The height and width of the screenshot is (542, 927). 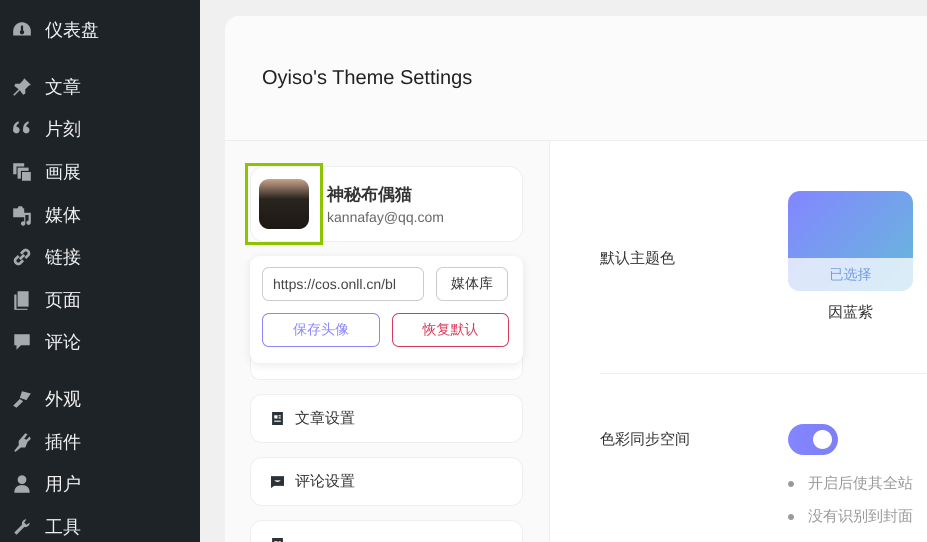 I want to click on setting-label: 默认主题色, so click(x=638, y=259).